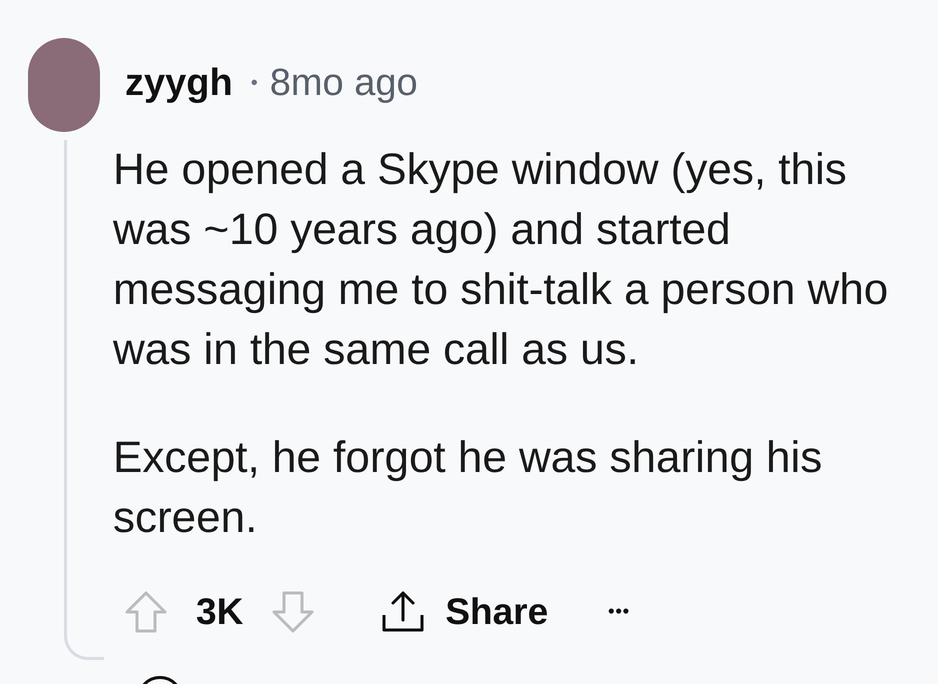 Image resolution: width=938 pixels, height=684 pixels. Describe the element at coordinates (464, 612) in the screenshot. I see `share-button: Share` at that location.